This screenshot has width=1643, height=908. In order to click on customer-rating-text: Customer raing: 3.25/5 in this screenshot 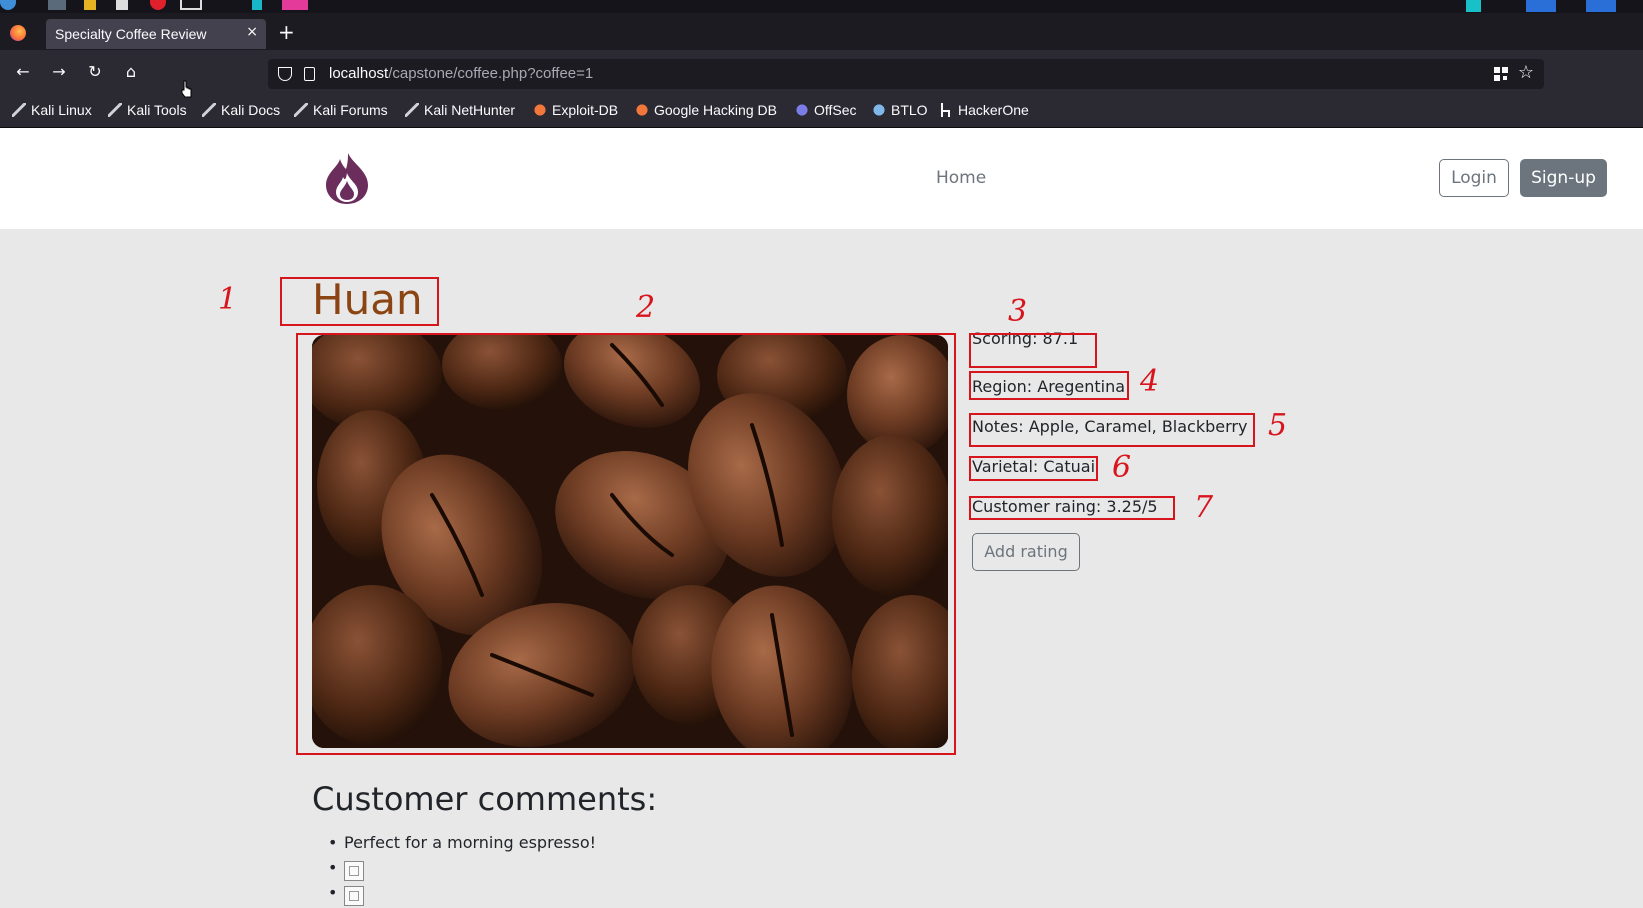, I will do `click(1065, 506)`.